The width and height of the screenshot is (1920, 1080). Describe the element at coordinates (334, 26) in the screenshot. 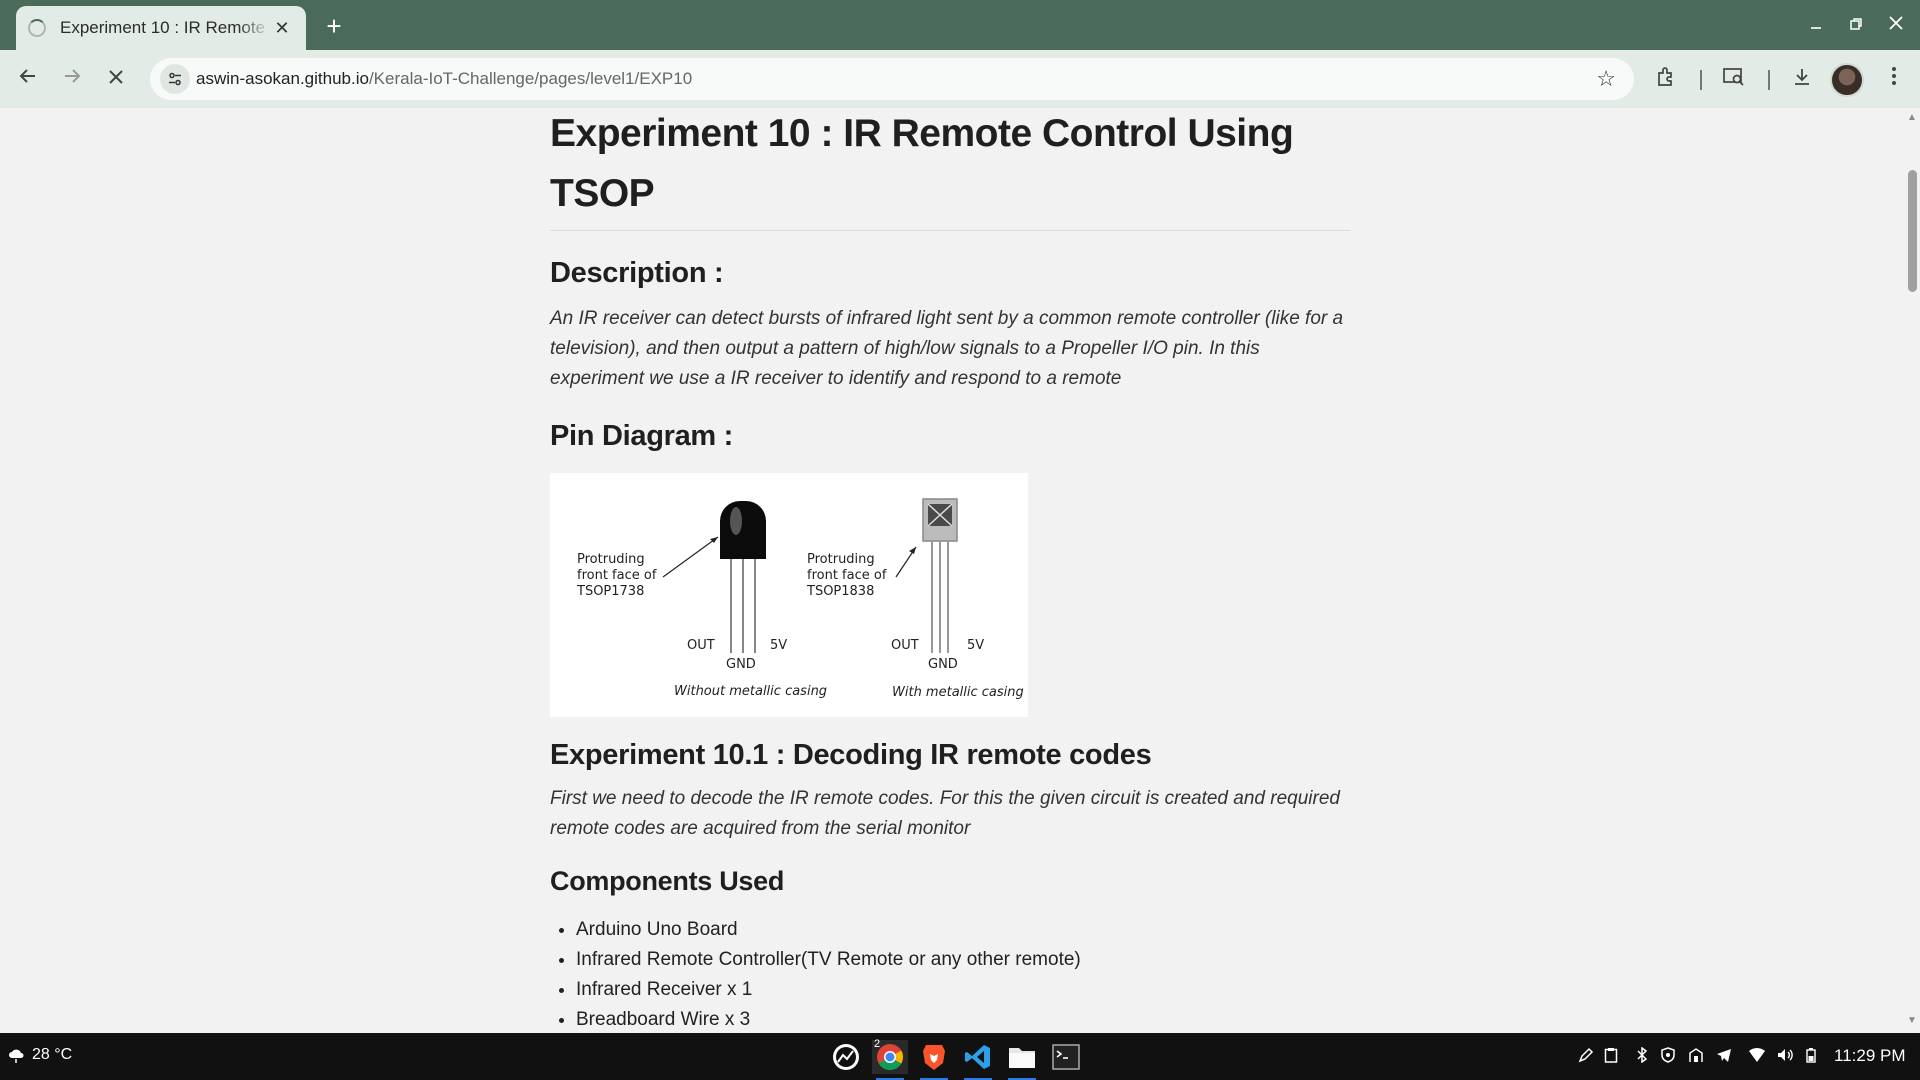

I see `new-tab-button: +` at that location.